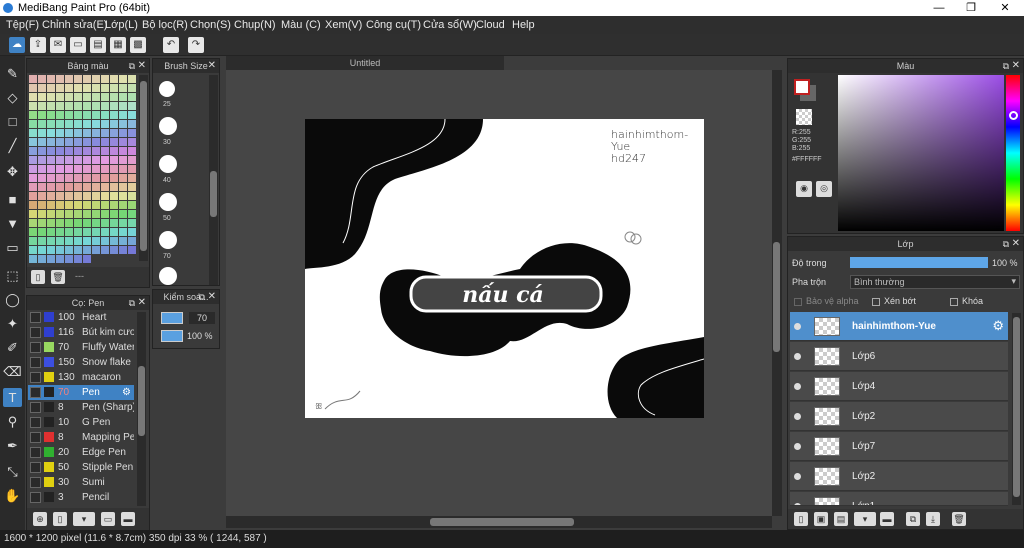 This screenshot has height=548, width=1024. What do you see at coordinates (804, 117) in the screenshot?
I see `transparent-color-swatch` at bounding box center [804, 117].